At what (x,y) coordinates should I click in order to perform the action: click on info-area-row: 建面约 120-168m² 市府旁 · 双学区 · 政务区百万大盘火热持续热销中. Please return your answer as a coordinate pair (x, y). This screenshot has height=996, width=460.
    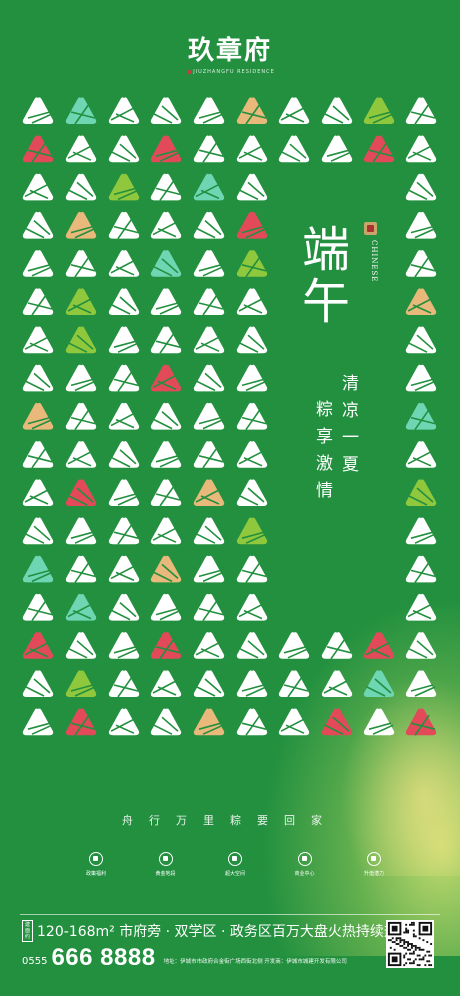
    Looking at the image, I should click on (224, 931).